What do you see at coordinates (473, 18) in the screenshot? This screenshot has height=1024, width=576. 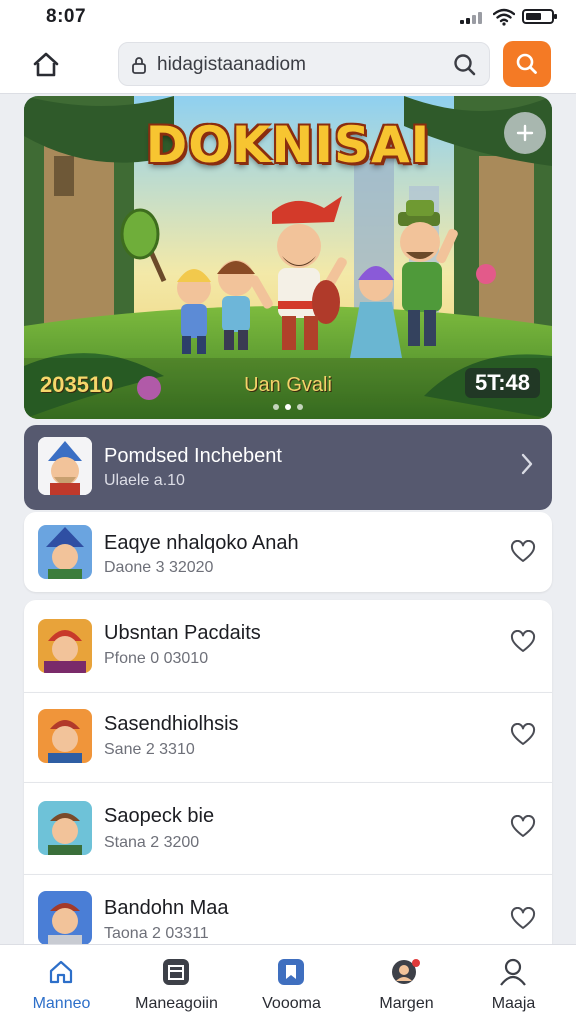 I see `signal-icon` at bounding box center [473, 18].